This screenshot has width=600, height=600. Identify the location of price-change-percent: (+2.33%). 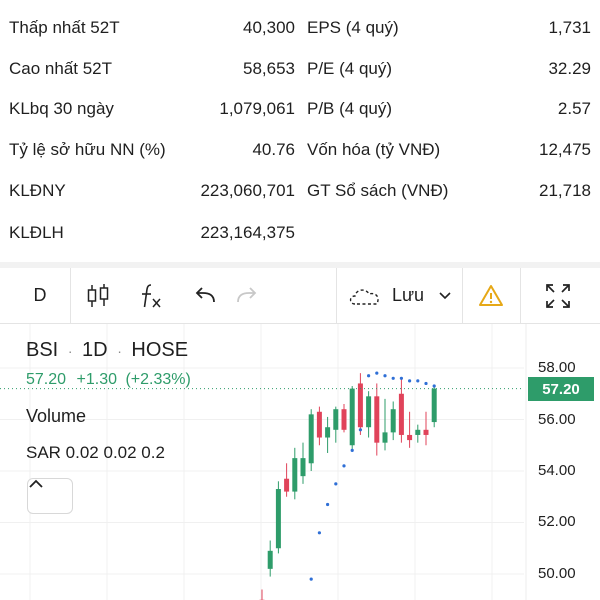
(158, 379).